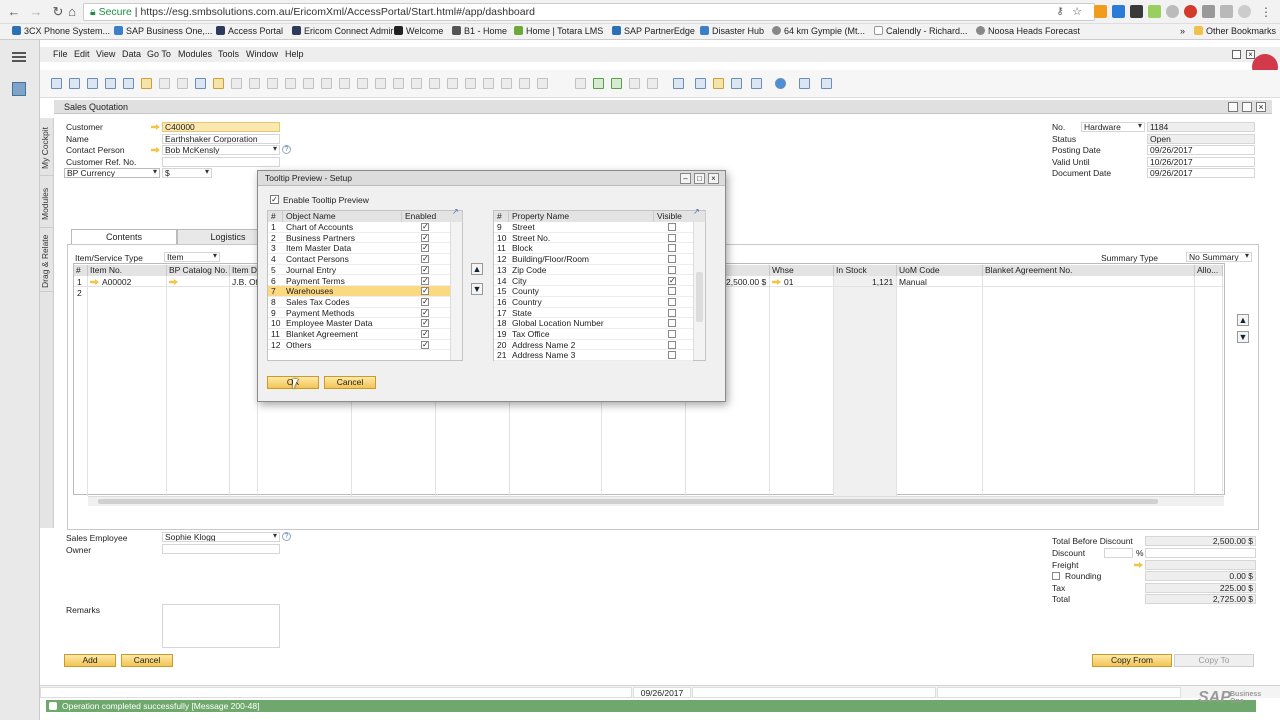  I want to click on series-select: Hardware, so click(1113, 127).